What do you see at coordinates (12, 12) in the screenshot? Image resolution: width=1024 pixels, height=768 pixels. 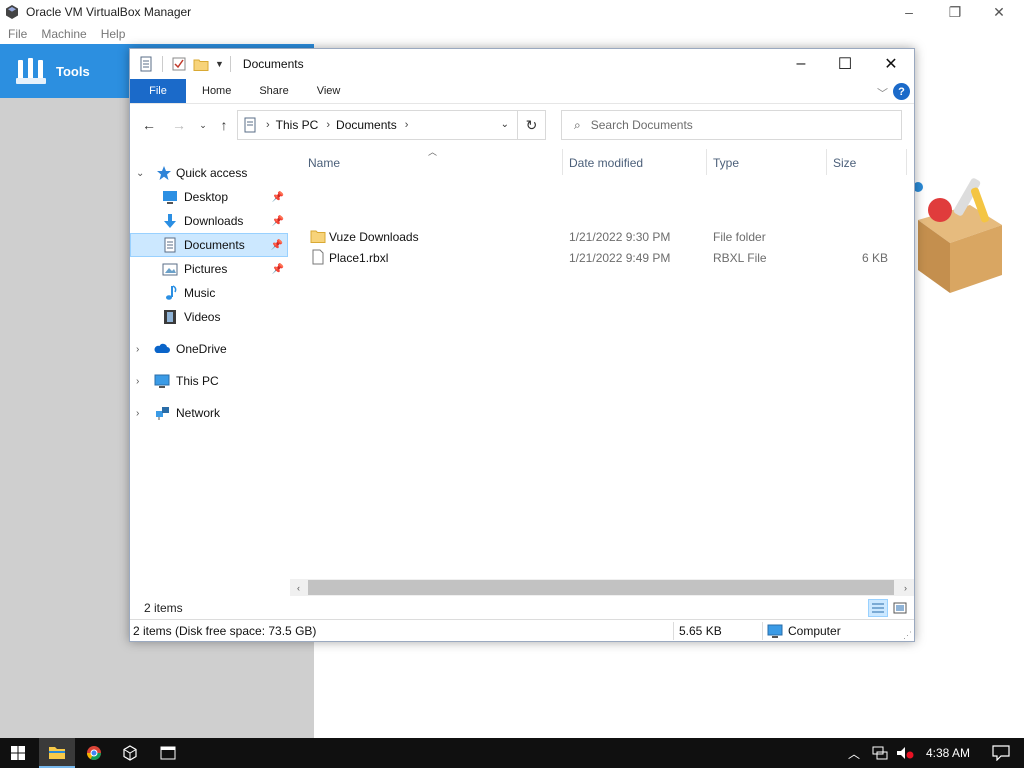 I see `virtualbox-app-icon` at bounding box center [12, 12].